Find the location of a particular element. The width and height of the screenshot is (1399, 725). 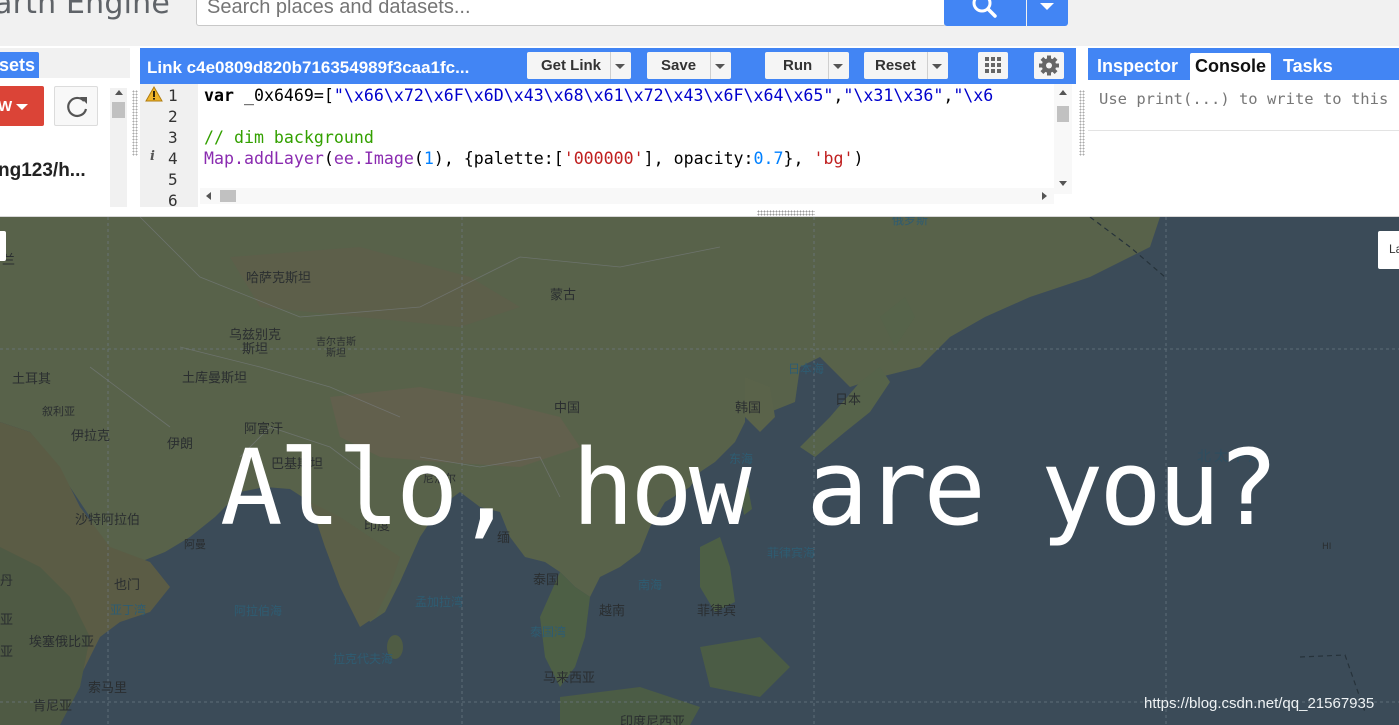

search-button is located at coordinates (985, 13).